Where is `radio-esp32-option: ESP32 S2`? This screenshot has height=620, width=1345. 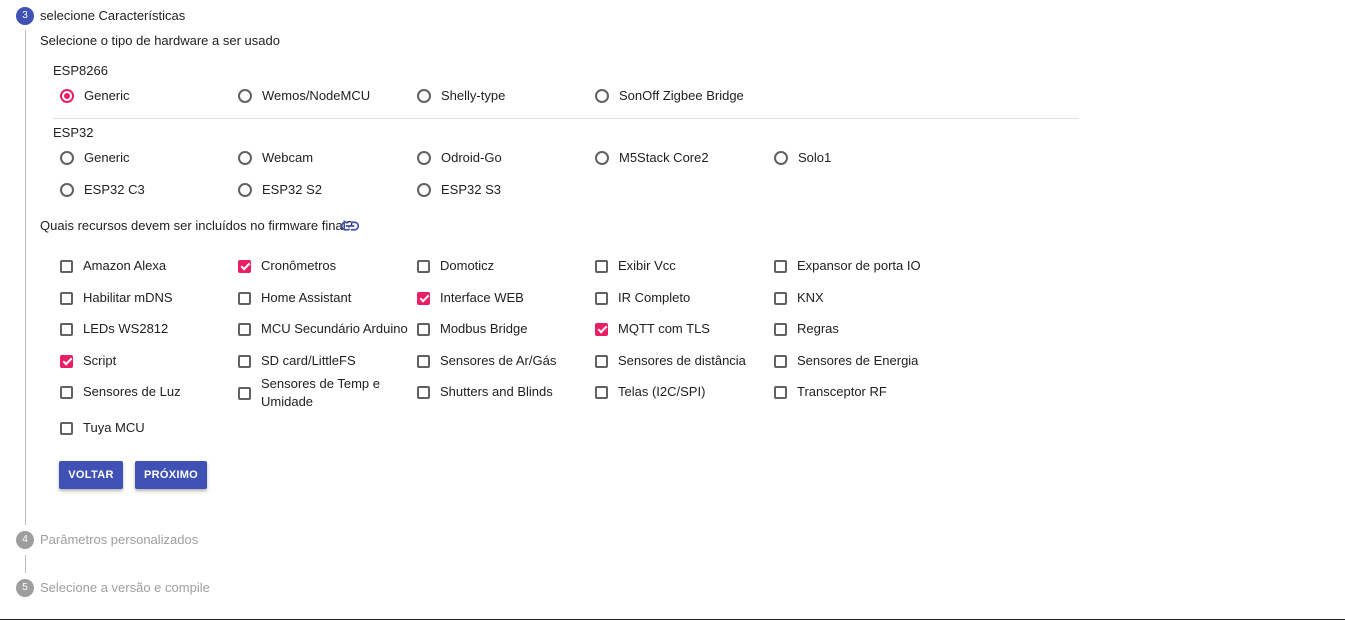 radio-esp32-option: ESP32 S2 is located at coordinates (280, 190).